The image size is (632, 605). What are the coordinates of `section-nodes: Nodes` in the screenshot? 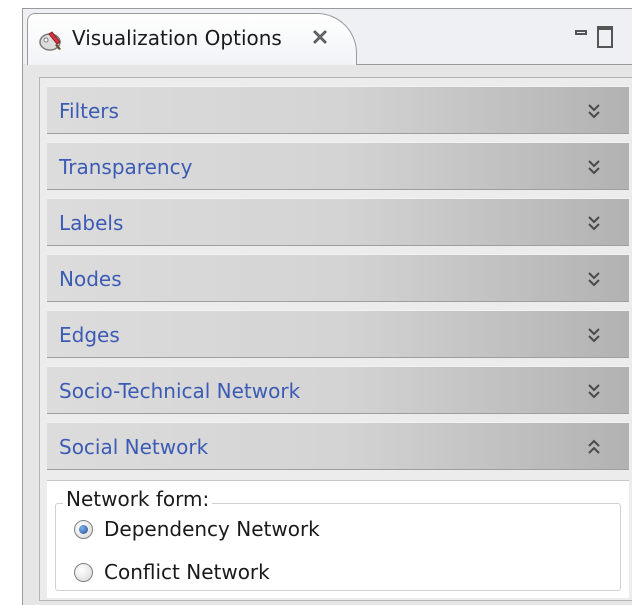 It's located at (338, 278).